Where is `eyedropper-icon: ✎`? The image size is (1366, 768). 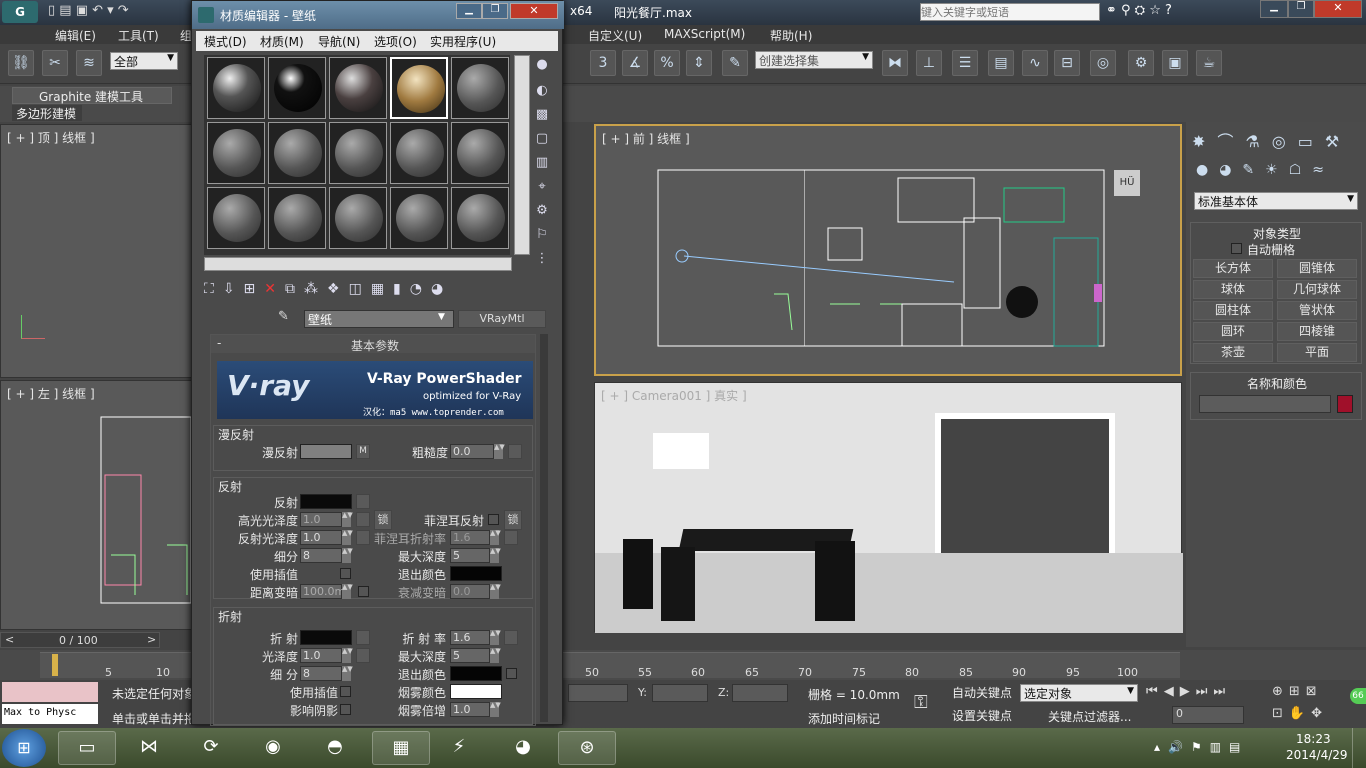
eyedropper-icon: ✎ is located at coordinates (287, 318).